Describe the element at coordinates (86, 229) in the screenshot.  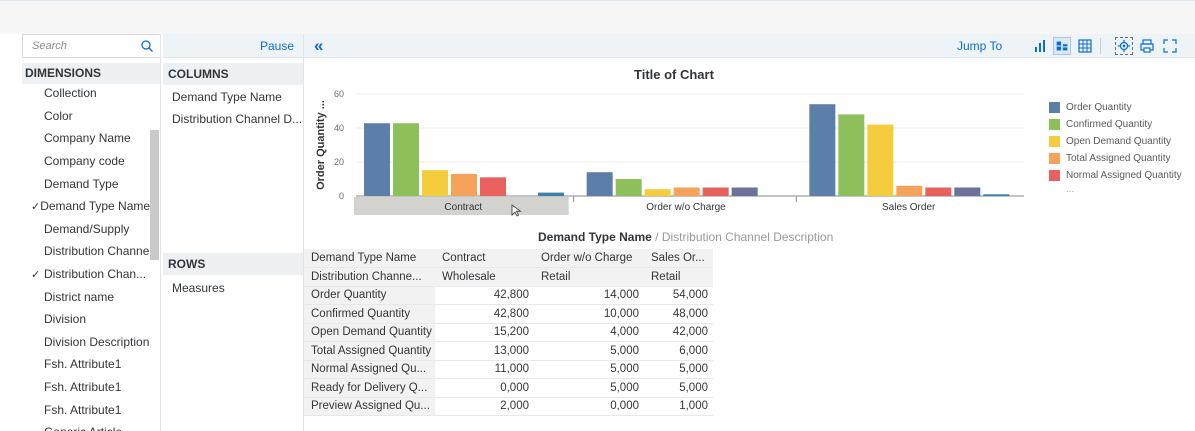
I see `dimension-item: Demand/Supply` at that location.